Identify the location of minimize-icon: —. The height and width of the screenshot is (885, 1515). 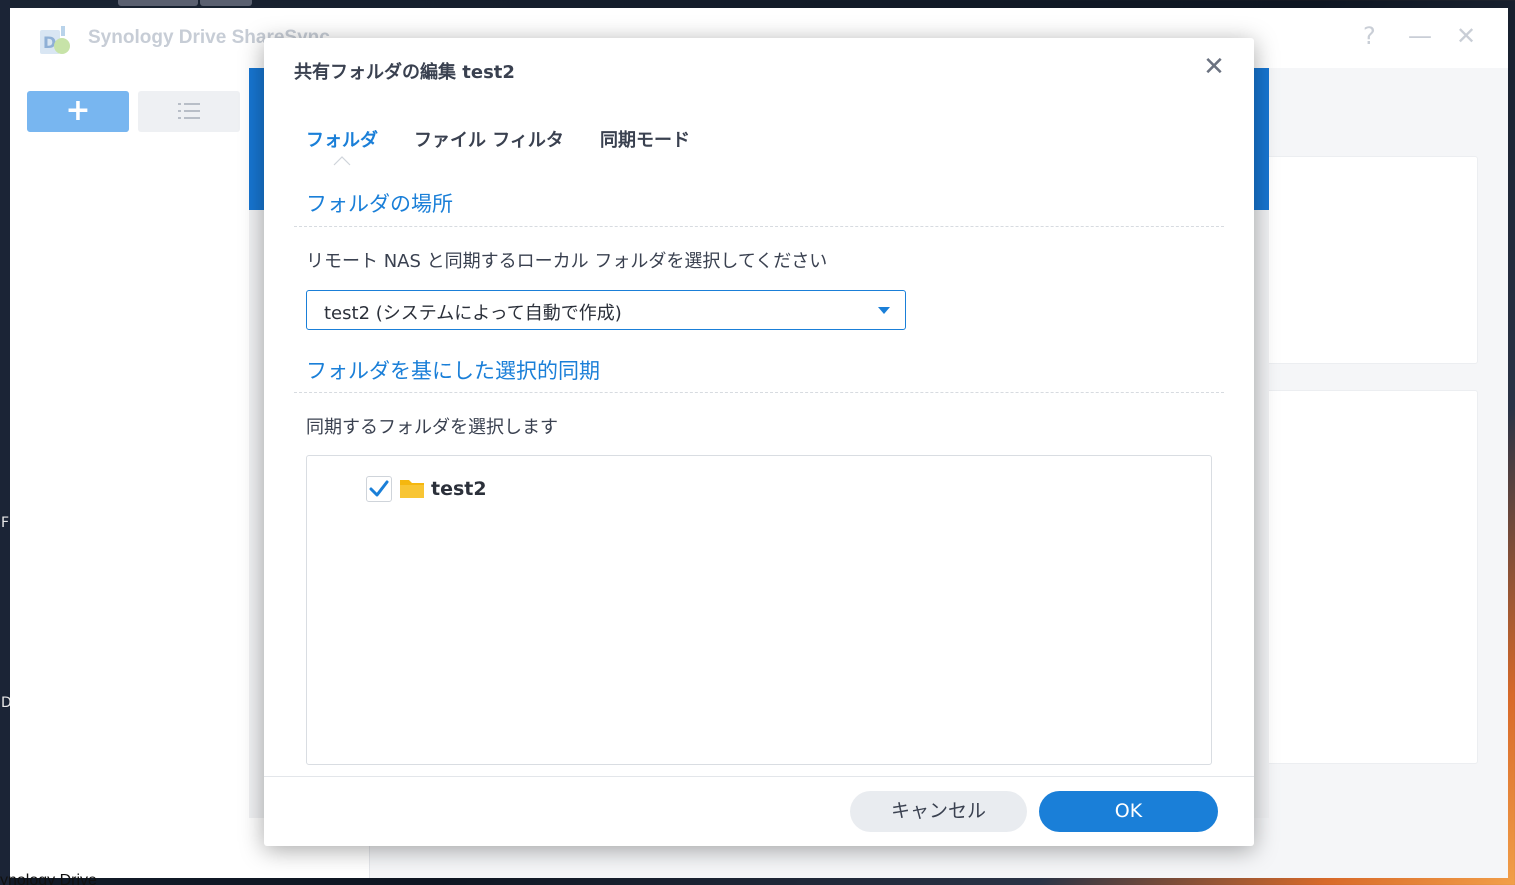
(1420, 36).